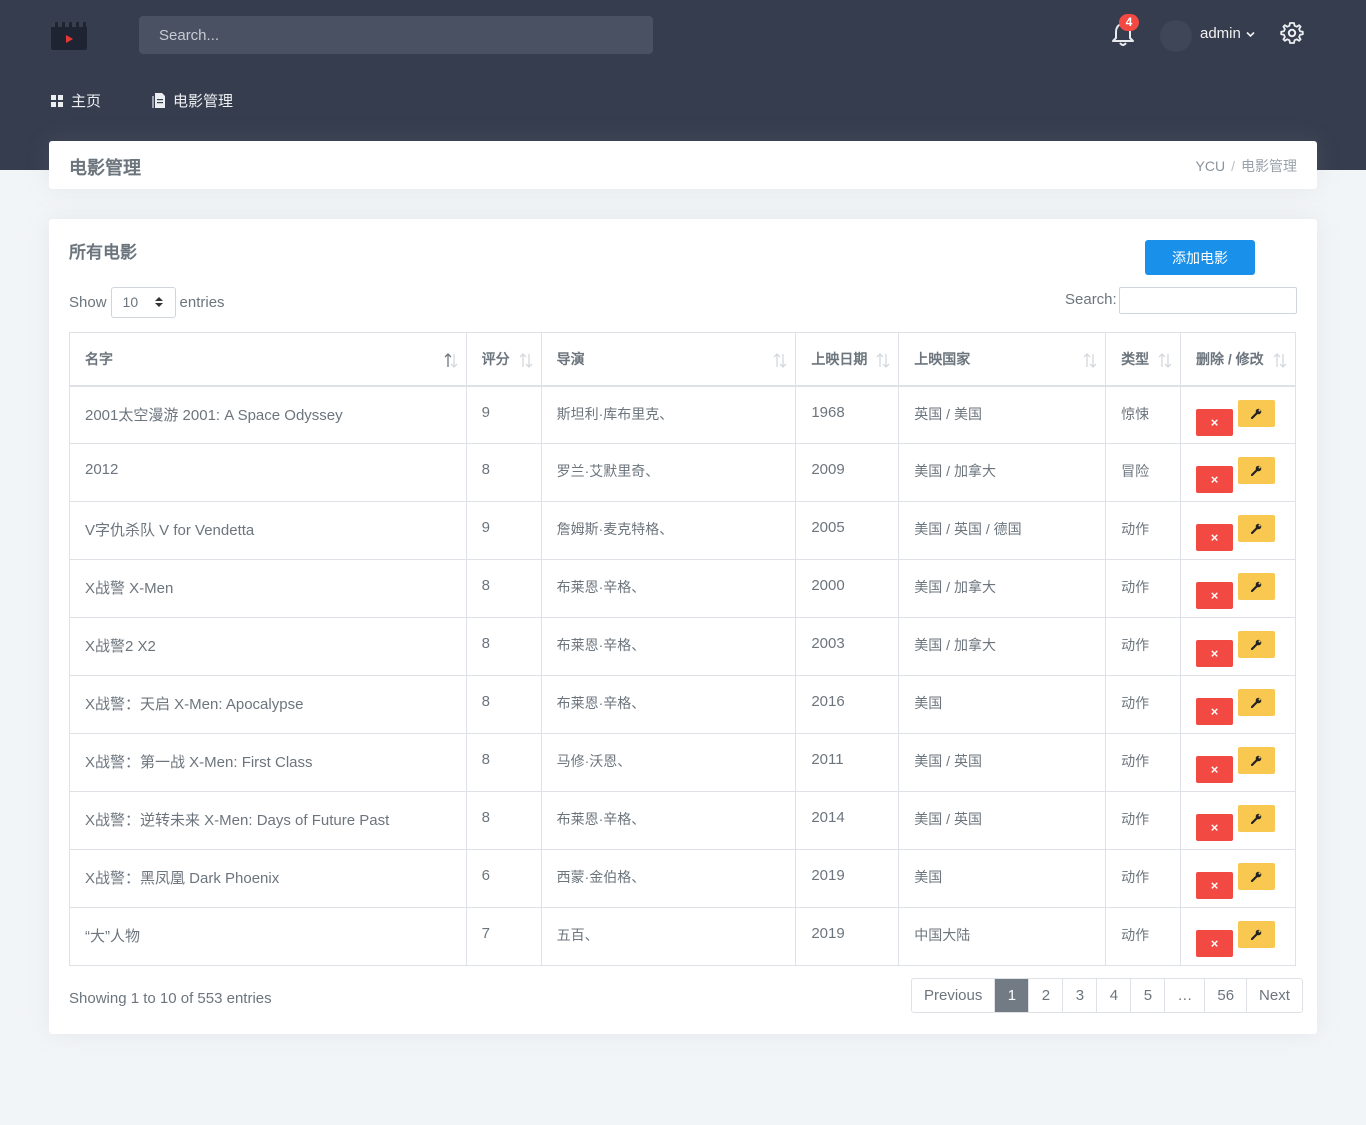 Image resolution: width=1366 pixels, height=1125 pixels. What do you see at coordinates (1147, 995) in the screenshot?
I see `page-5: 5` at bounding box center [1147, 995].